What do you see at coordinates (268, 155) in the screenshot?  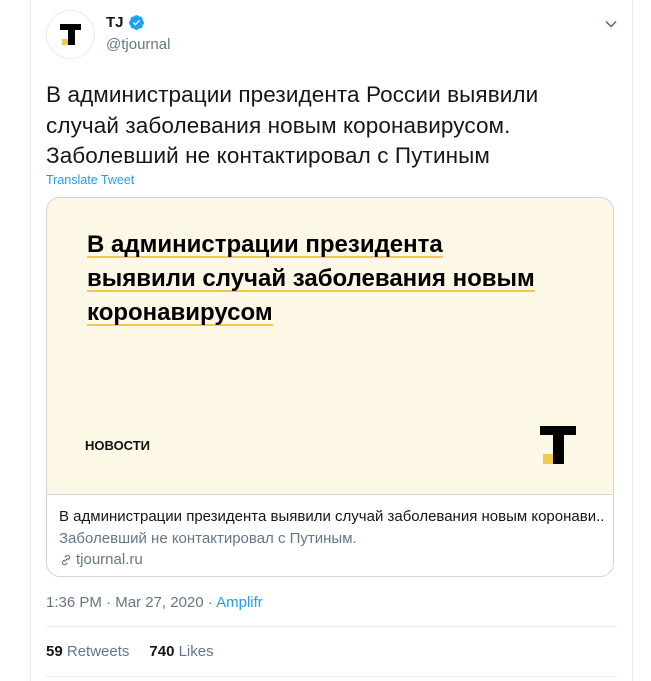 I see `tweet-text-line: Заболевший не контактировал с Путиным` at bounding box center [268, 155].